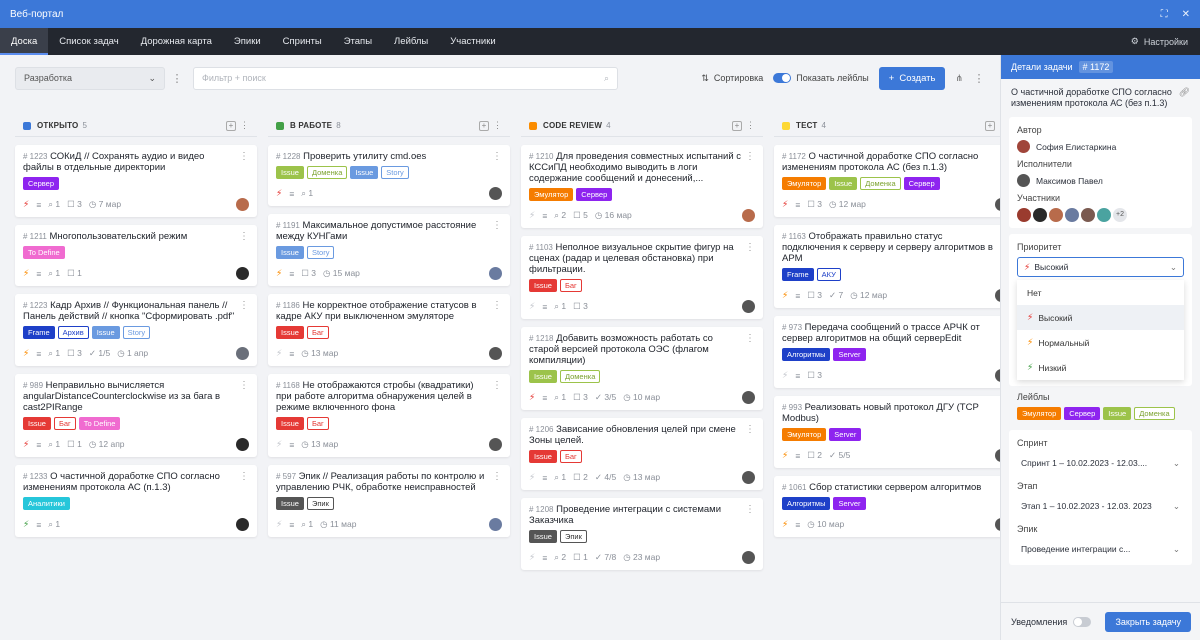 This screenshot has width=1200, height=640. What do you see at coordinates (1100, 463) in the screenshot?
I see `sprint-select: Спринт 1 – 10.02.2023 - 12.03.... ⌄` at bounding box center [1100, 463].